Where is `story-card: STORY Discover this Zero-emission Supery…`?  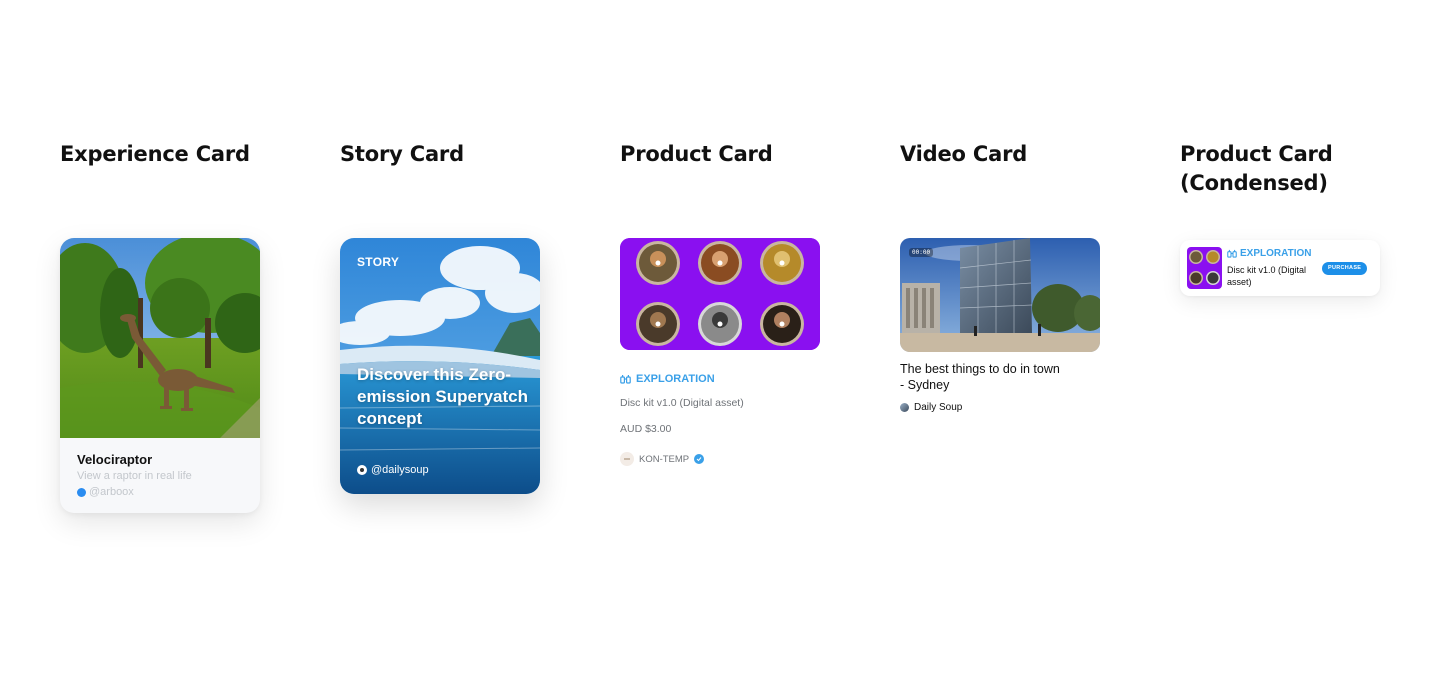
story-card: STORY Discover this Zero-emission Supery… is located at coordinates (440, 366).